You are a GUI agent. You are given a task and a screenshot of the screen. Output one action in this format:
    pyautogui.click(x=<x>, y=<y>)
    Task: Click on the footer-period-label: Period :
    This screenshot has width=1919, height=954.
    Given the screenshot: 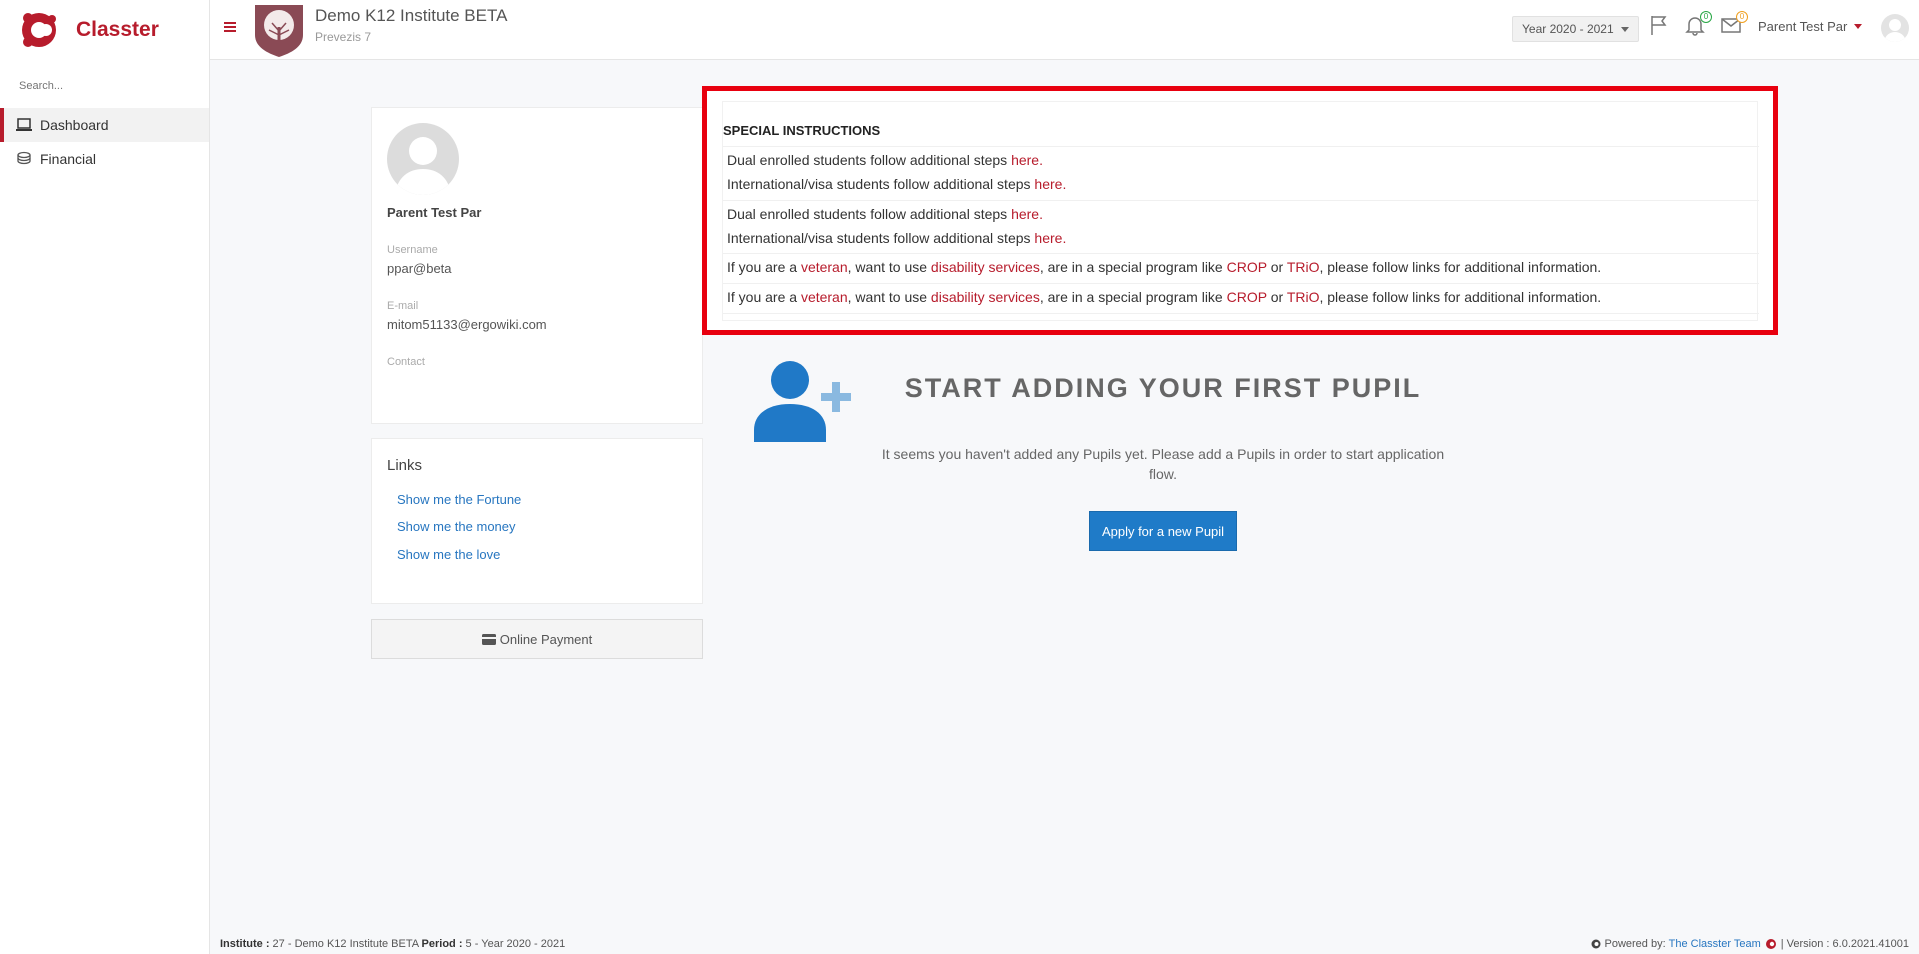 What is the action you would take?
    pyautogui.click(x=442, y=944)
    